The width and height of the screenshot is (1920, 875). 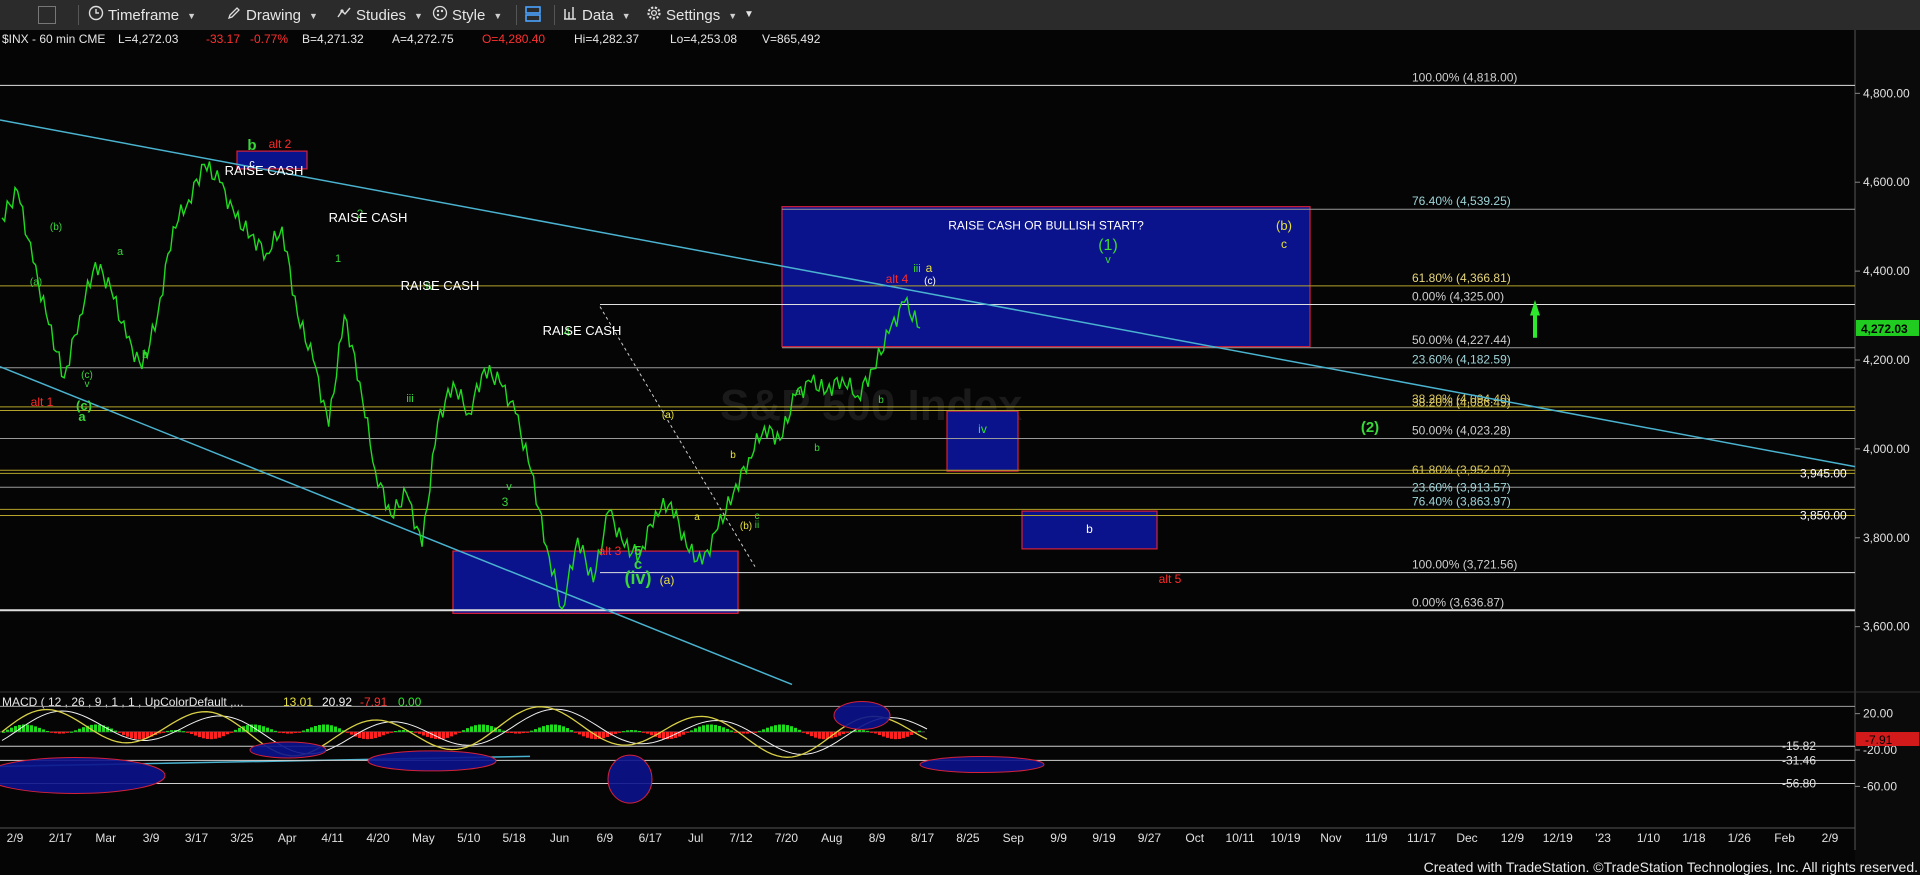 What do you see at coordinates (817, 448) in the screenshot?
I see `wave-label: b` at bounding box center [817, 448].